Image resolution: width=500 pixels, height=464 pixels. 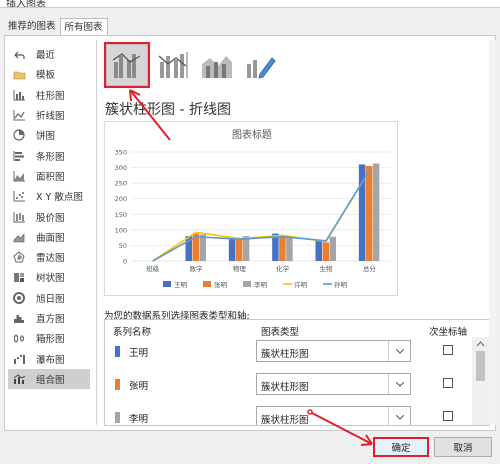 What do you see at coordinates (46, 76) in the screenshot?
I see `sidebar-item-label: 模板` at bounding box center [46, 76].